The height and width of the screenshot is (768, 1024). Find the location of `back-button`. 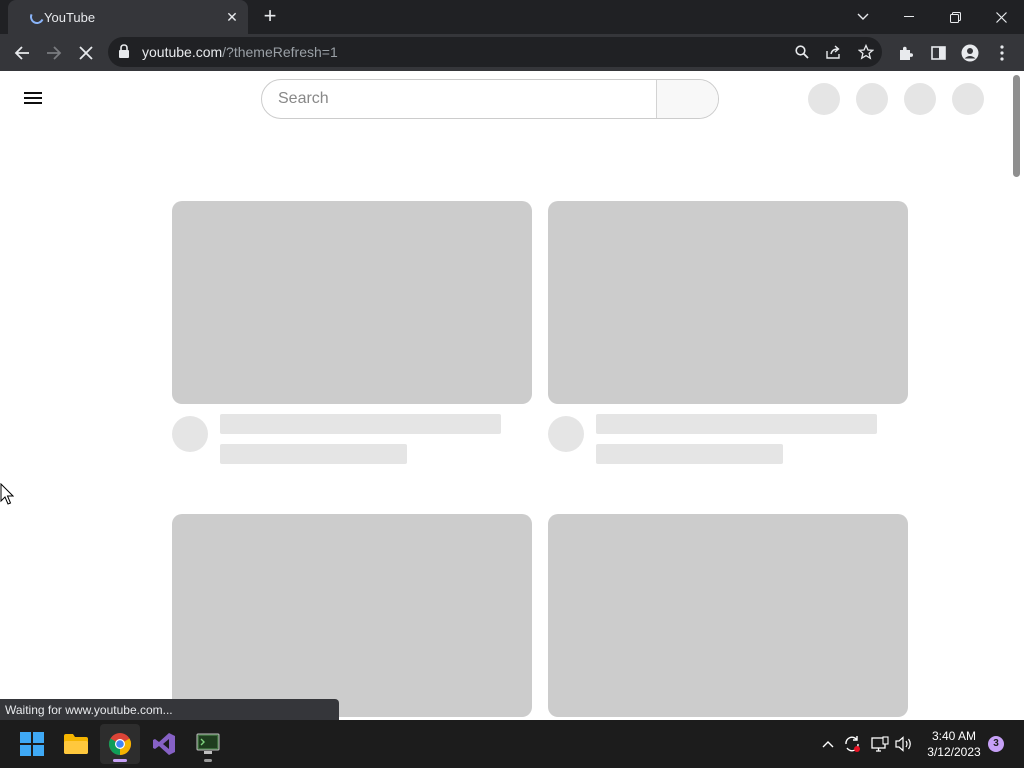

back-button is located at coordinates (22, 53).